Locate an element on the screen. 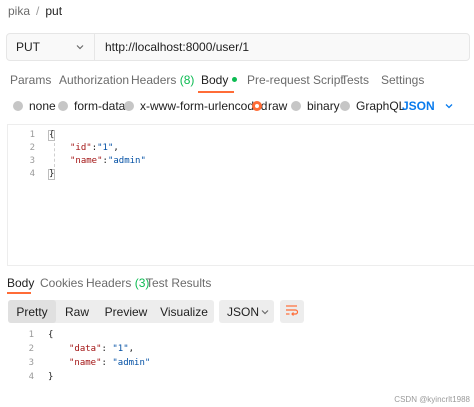 The height and width of the screenshot is (407, 474). tab-settings: Settings is located at coordinates (402, 80).